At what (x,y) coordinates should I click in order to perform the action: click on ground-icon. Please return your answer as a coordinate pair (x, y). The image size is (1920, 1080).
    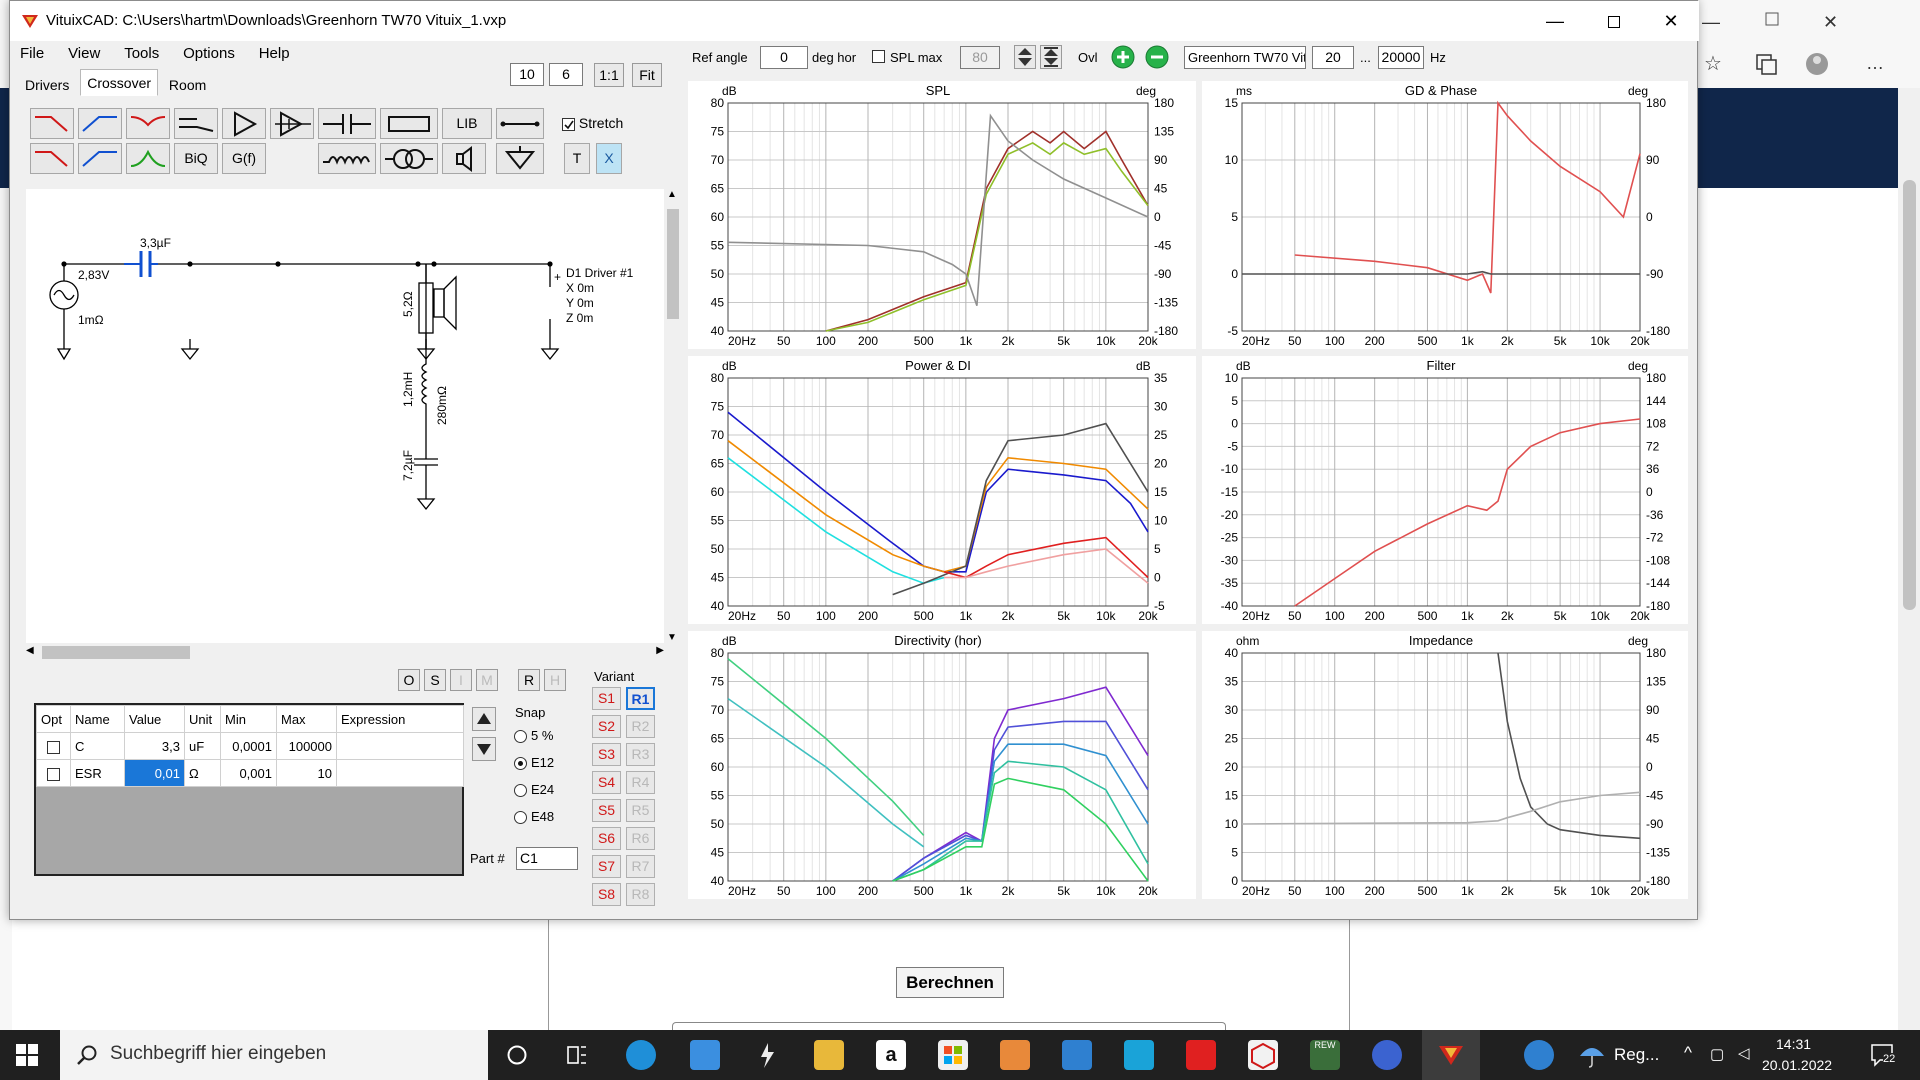
    Looking at the image, I should click on (520, 158).